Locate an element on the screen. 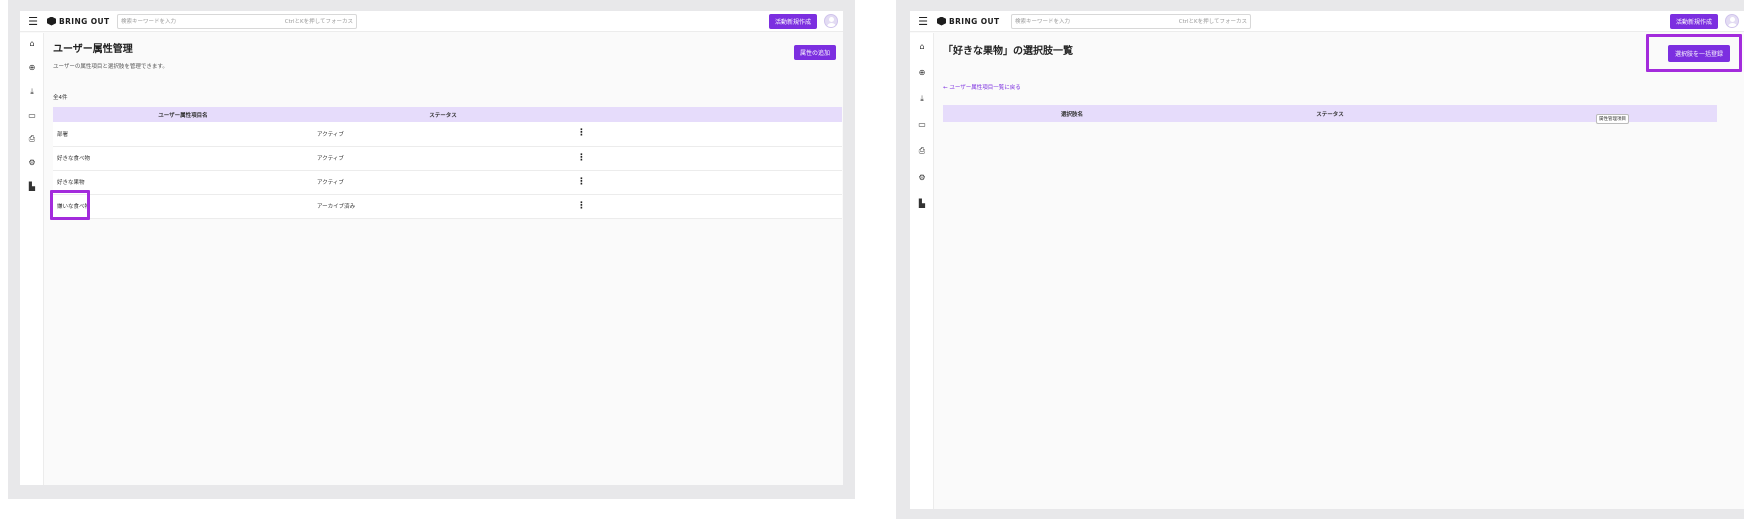  table-row: 好きな食べ物 アクティブ ⋮ is located at coordinates (447, 158).